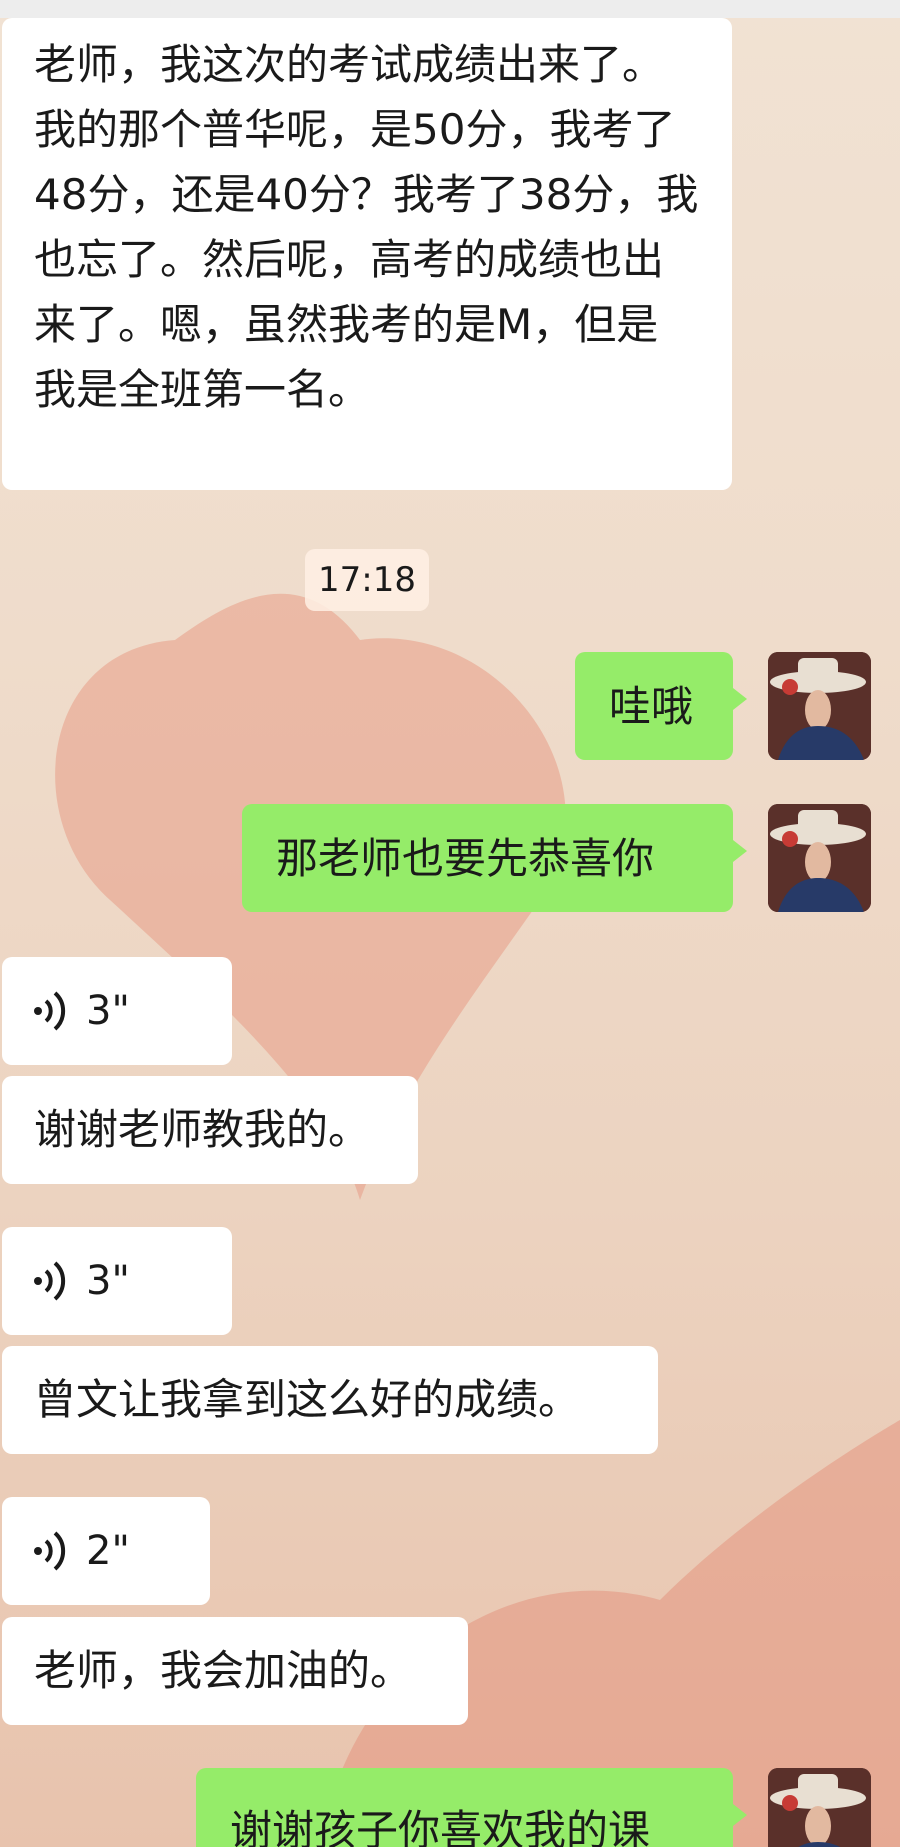 The width and height of the screenshot is (900, 1847). What do you see at coordinates (307, 1399) in the screenshot?
I see `message-text: 曾文让我拿到这么好的成绩。` at bounding box center [307, 1399].